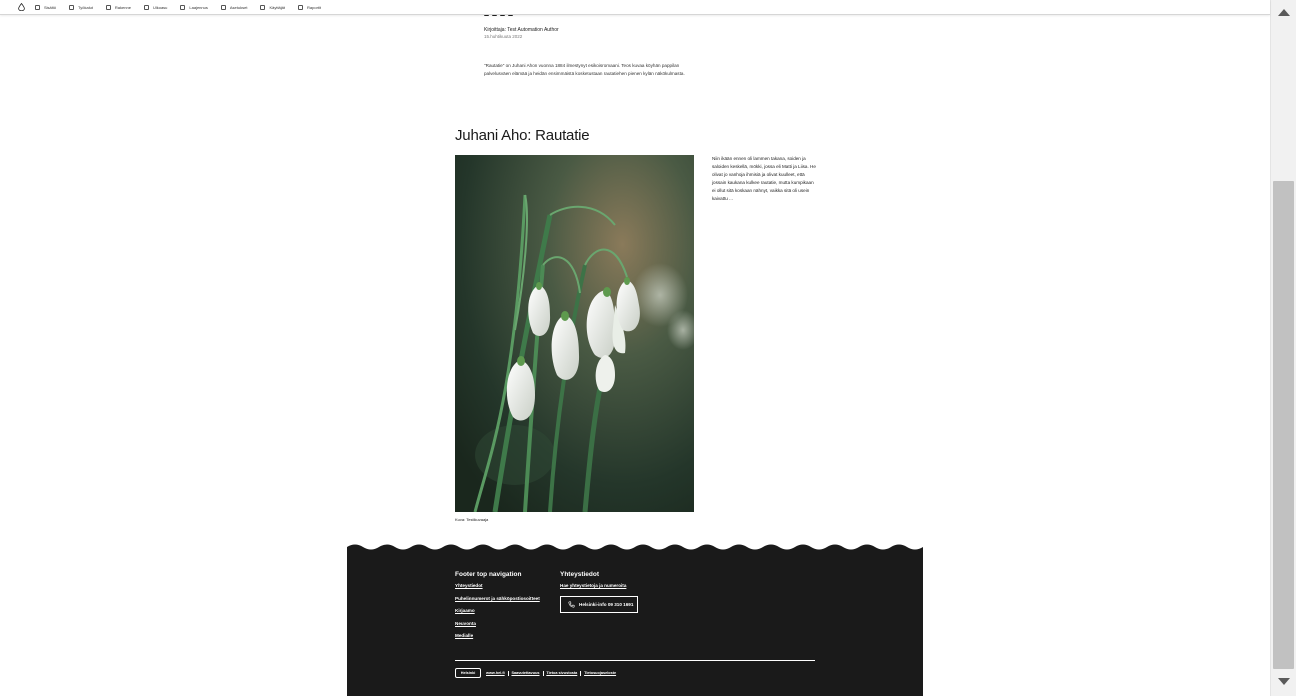 This screenshot has height=696, width=1296. I want to click on toolbar-item-appearance: Ulkoasu, so click(155, 7).